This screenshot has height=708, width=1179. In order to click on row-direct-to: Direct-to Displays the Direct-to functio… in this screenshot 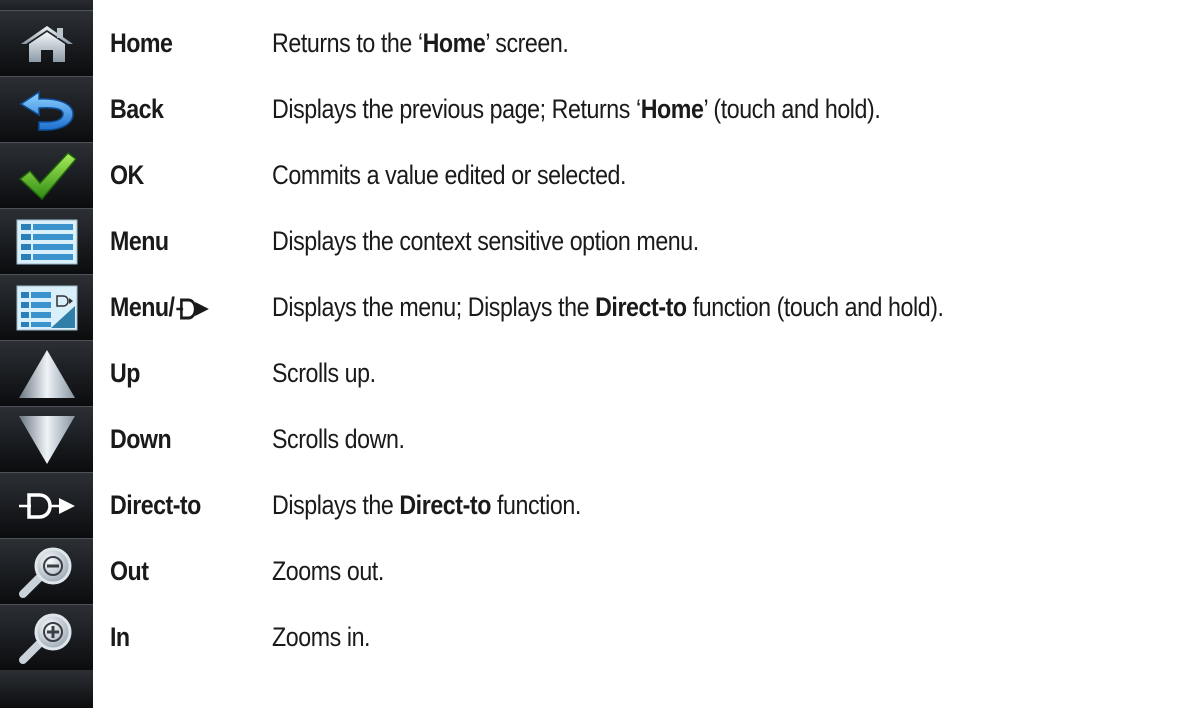, I will do `click(589, 505)`.